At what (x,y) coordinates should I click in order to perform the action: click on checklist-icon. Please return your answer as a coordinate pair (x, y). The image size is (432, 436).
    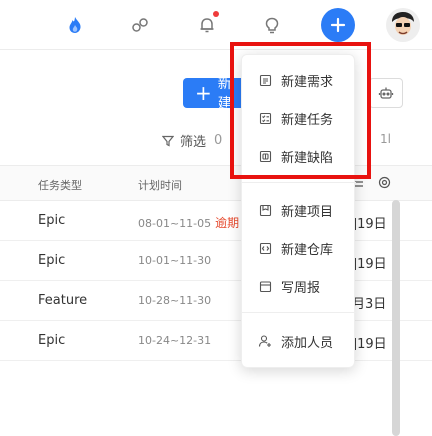
    Looking at the image, I should click on (265, 118).